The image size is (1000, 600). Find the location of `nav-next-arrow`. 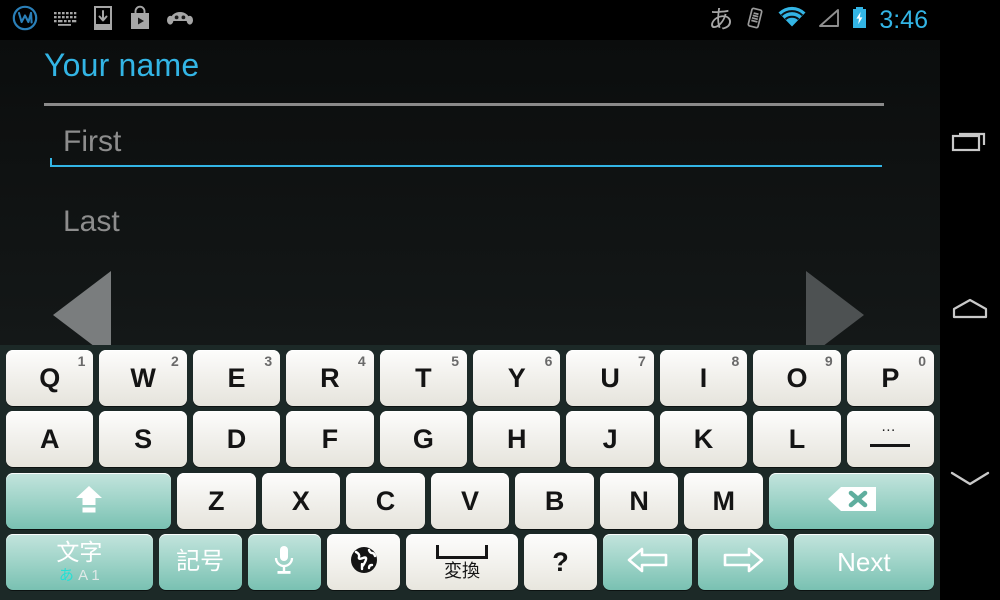

nav-next-arrow is located at coordinates (835, 308).